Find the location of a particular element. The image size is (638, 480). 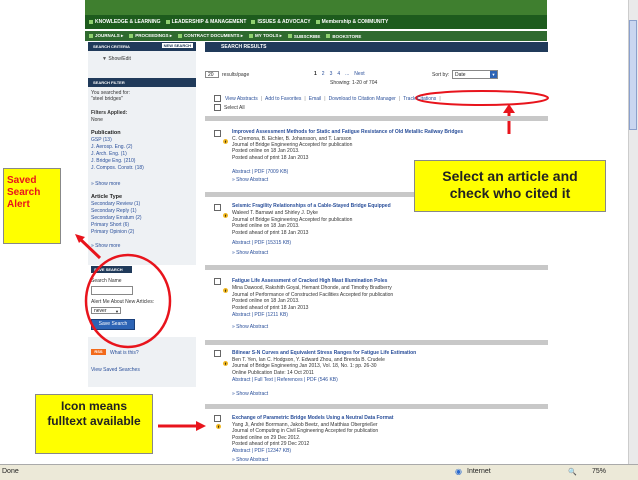

globe-icon: ◉ is located at coordinates (458, 471).